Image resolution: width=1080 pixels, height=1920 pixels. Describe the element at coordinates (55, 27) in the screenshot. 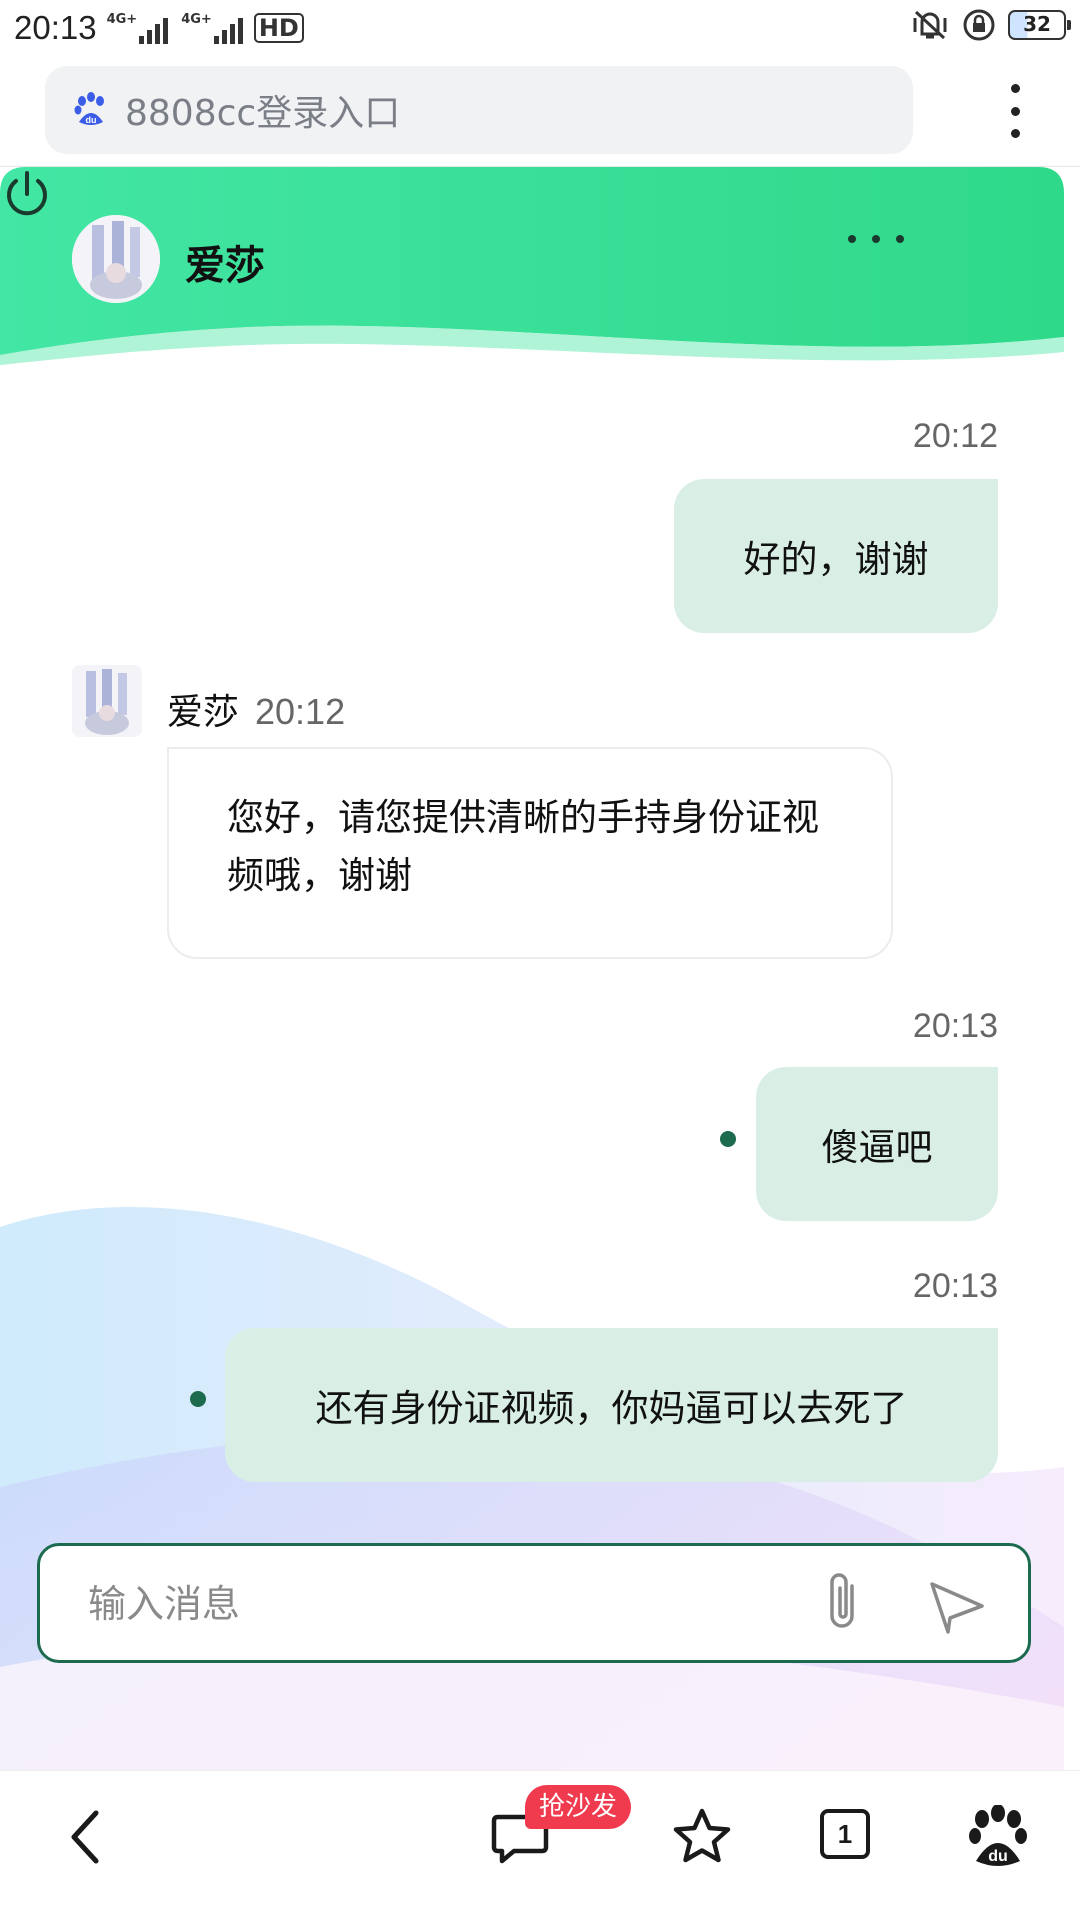

I see `status-time: 20:13` at that location.